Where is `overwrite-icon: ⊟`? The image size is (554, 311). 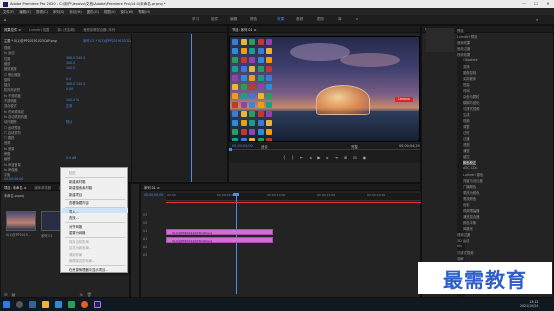
overwrite-icon: ⊟ is located at coordinates (354, 157).